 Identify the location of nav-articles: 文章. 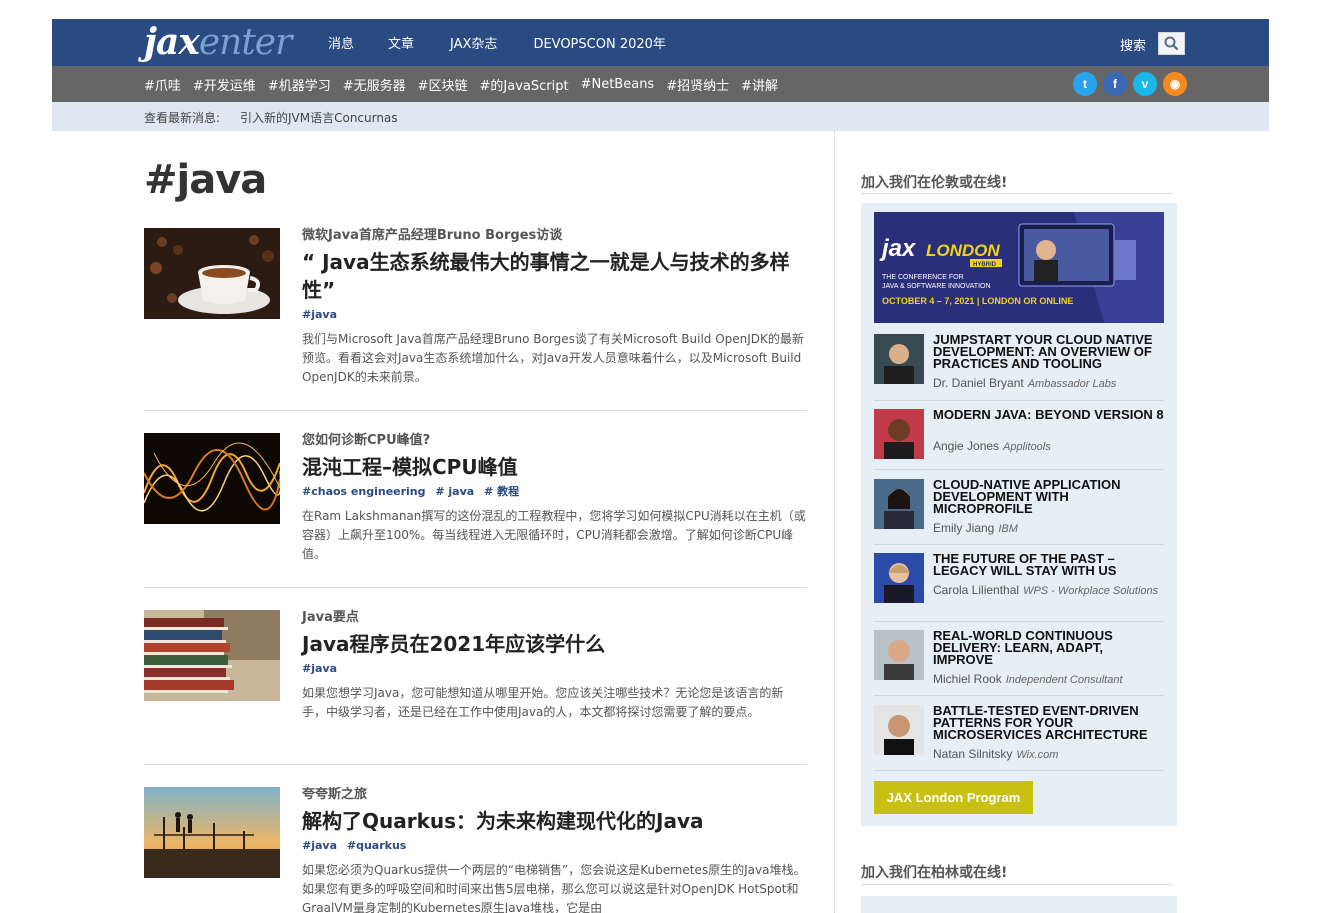
(401, 42).